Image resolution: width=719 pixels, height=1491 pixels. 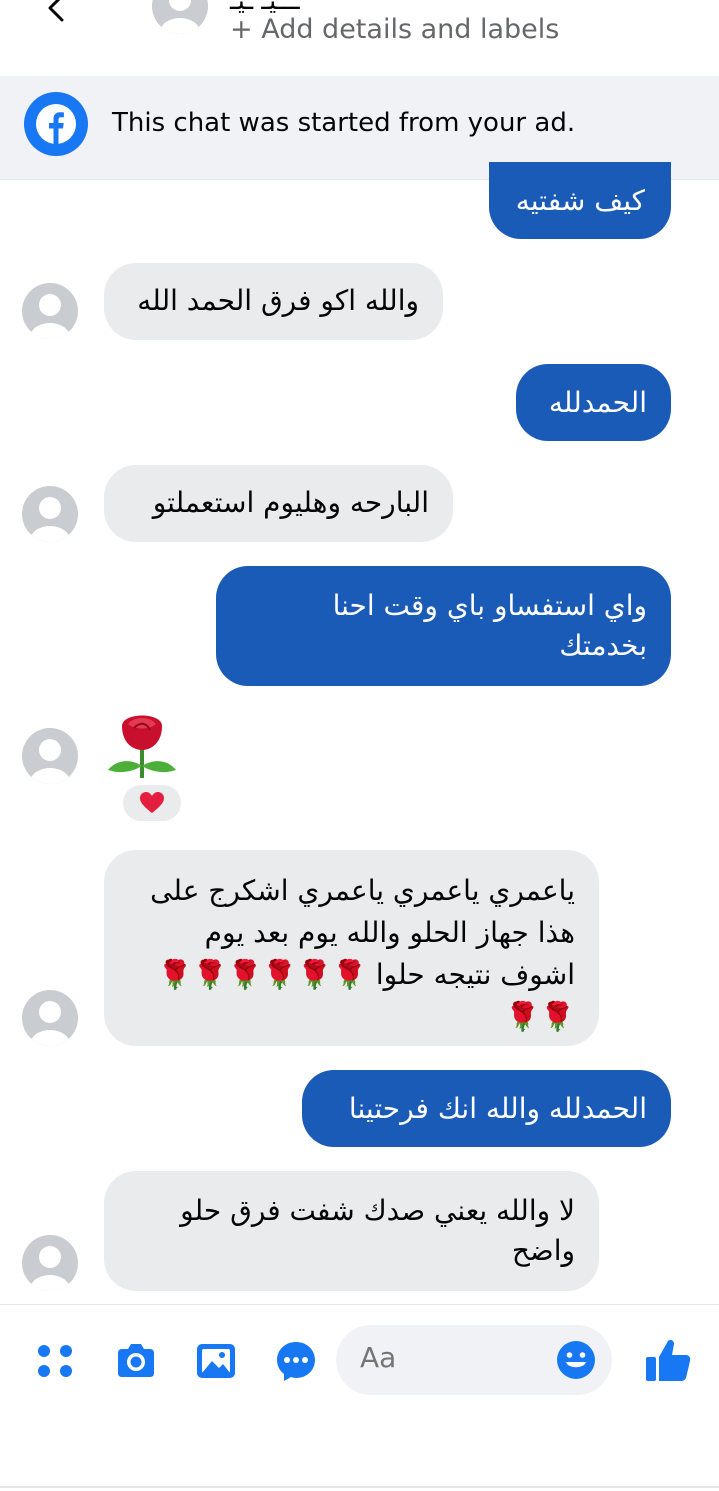 I want to click on facebook-icon, so click(x=56, y=124).